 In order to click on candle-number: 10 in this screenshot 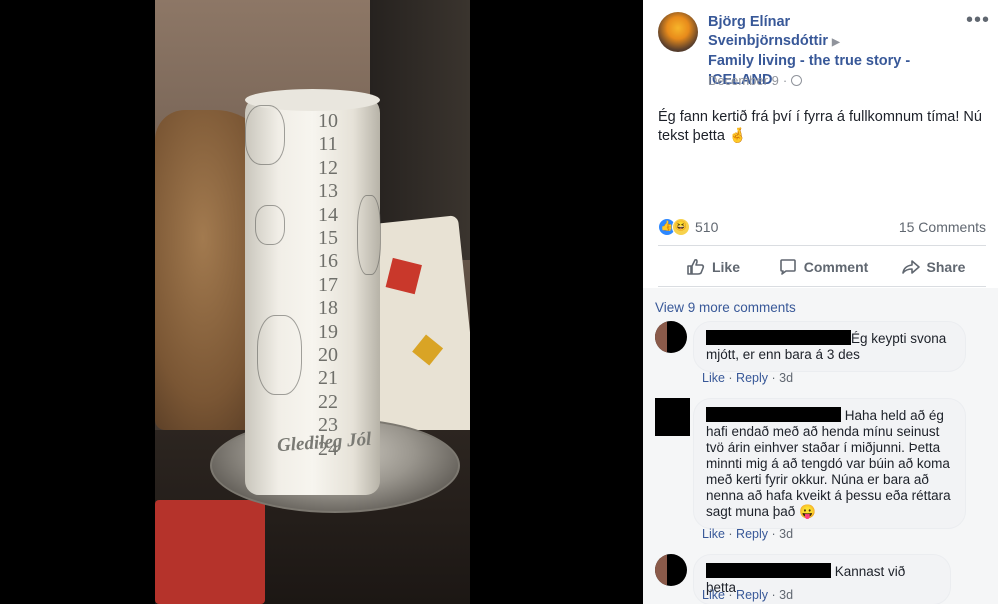, I will do `click(328, 121)`.